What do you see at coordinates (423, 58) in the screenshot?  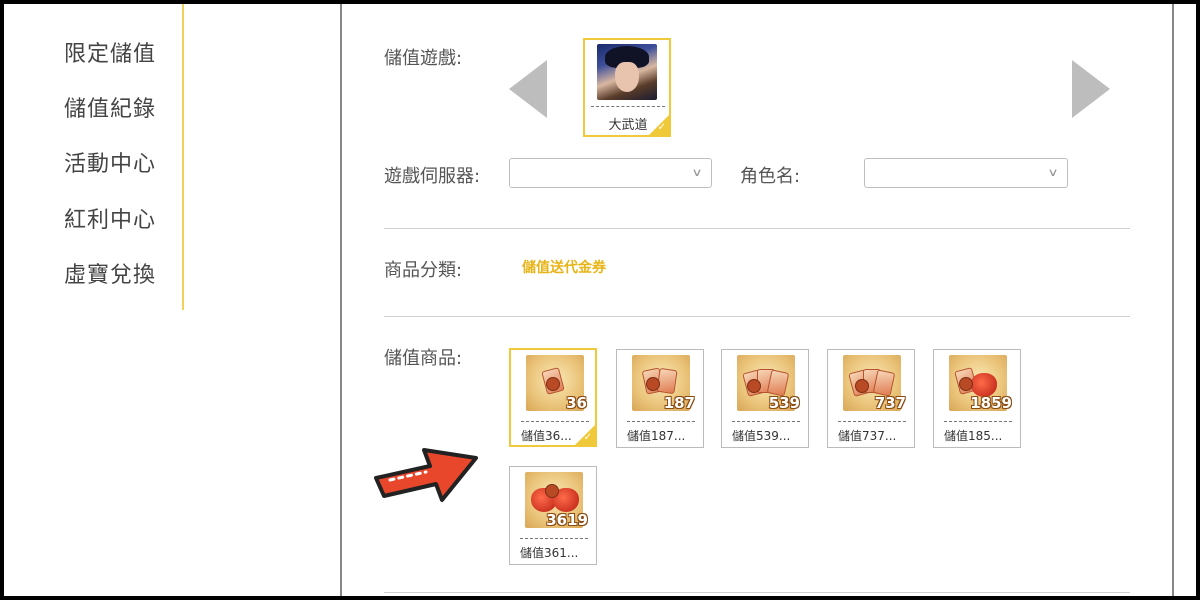 I see `game-label: 儲值遊戲:` at bounding box center [423, 58].